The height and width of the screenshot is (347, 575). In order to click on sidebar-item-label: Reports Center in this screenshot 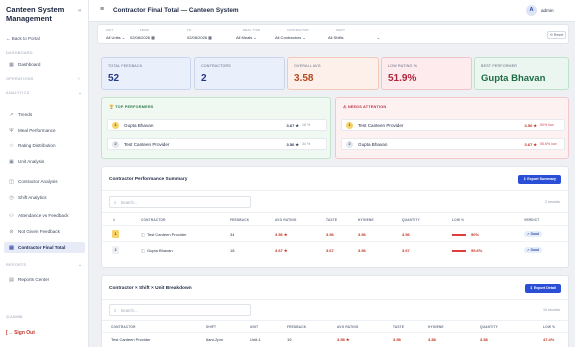, I will do `click(34, 279)`.